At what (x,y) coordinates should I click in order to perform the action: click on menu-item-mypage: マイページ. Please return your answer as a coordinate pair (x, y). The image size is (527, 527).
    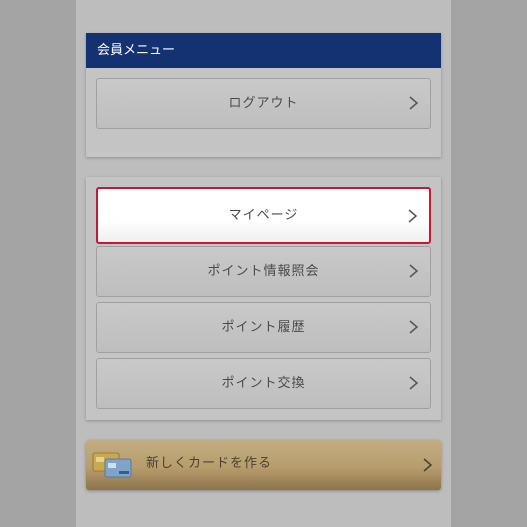
    Looking at the image, I should click on (263, 215).